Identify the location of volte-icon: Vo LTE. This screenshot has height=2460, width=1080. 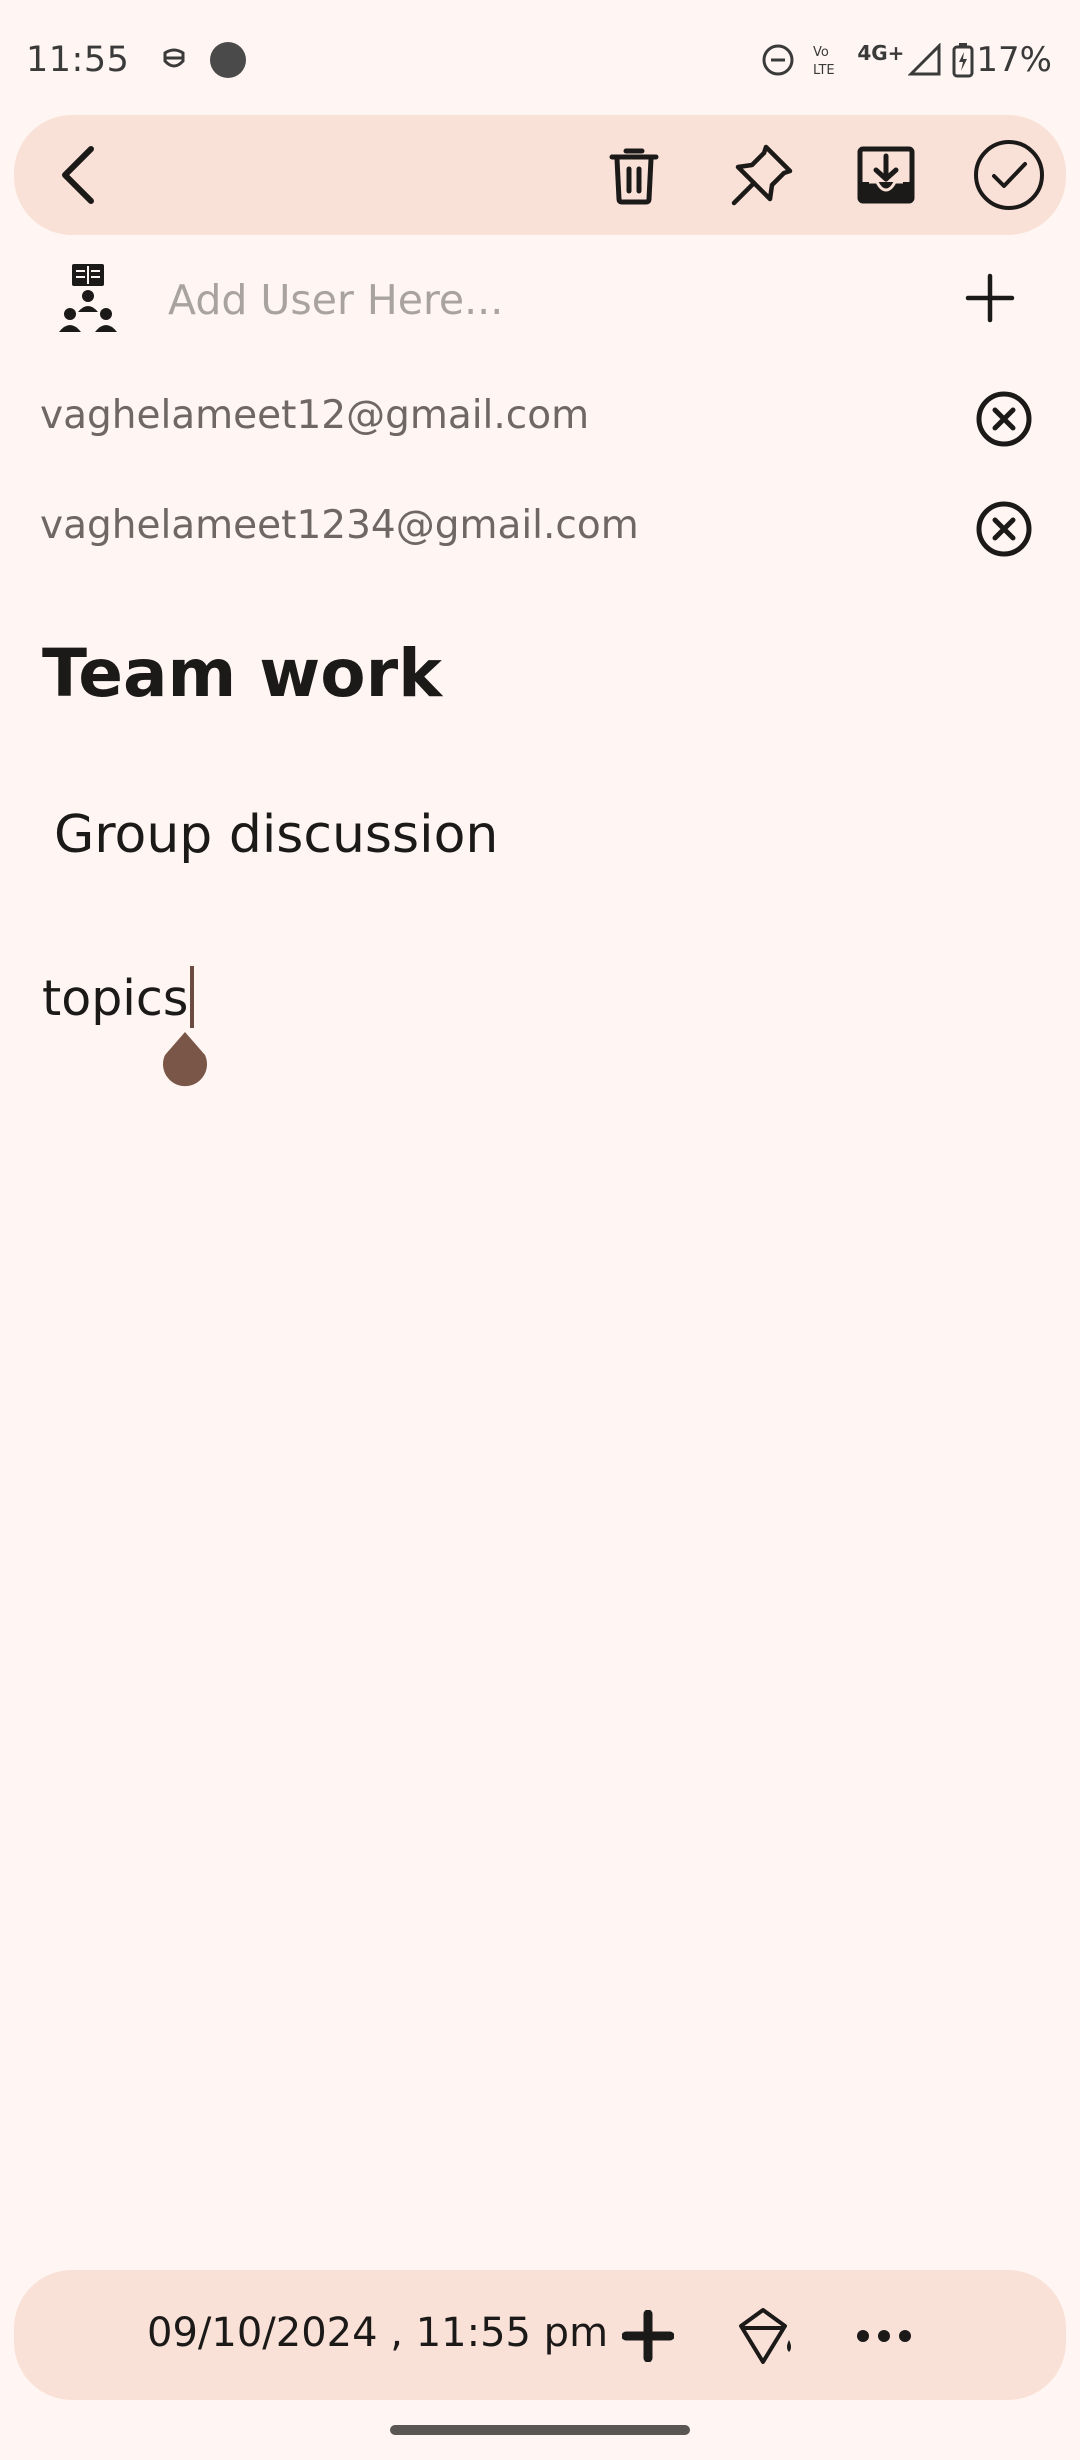
(831, 60).